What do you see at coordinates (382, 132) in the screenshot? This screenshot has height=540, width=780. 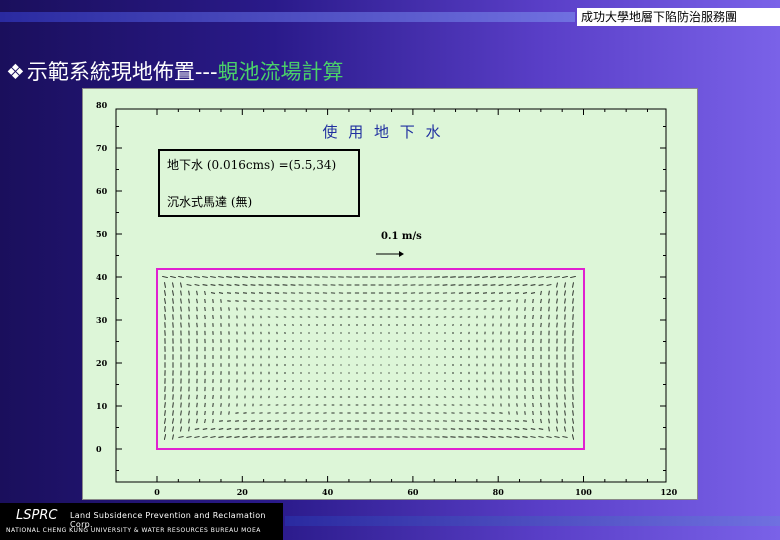 I see `plot-title: 使 用 地 下 水` at bounding box center [382, 132].